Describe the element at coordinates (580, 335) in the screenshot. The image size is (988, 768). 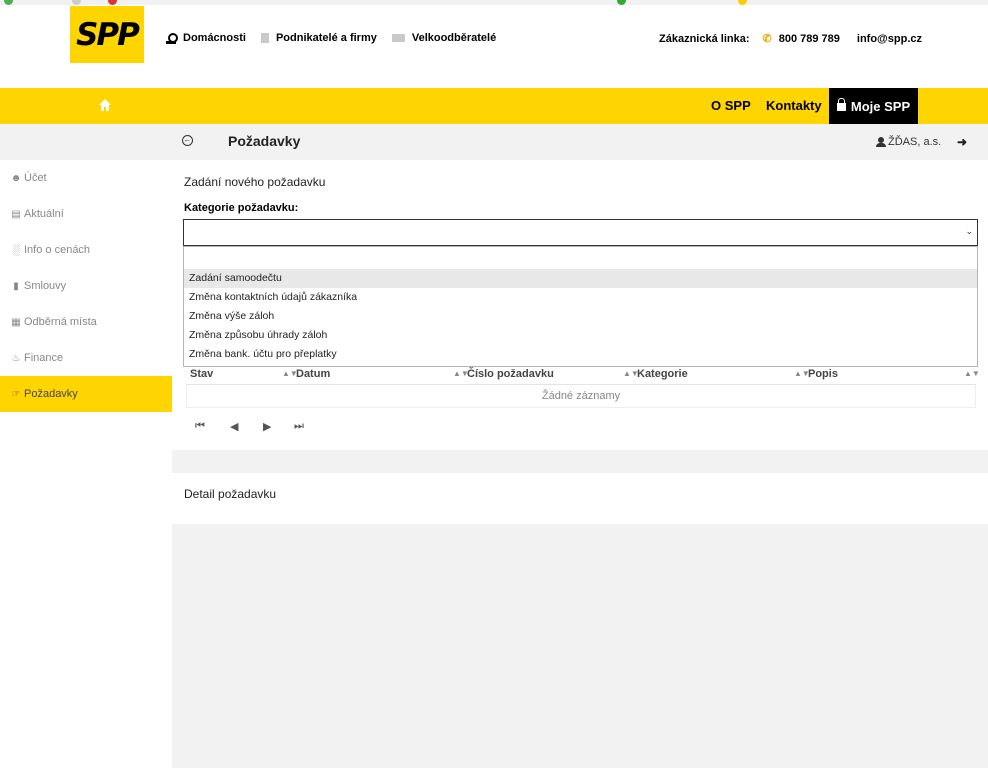
I see `dropdown-option: Změna způsobu úhrady záloh` at that location.